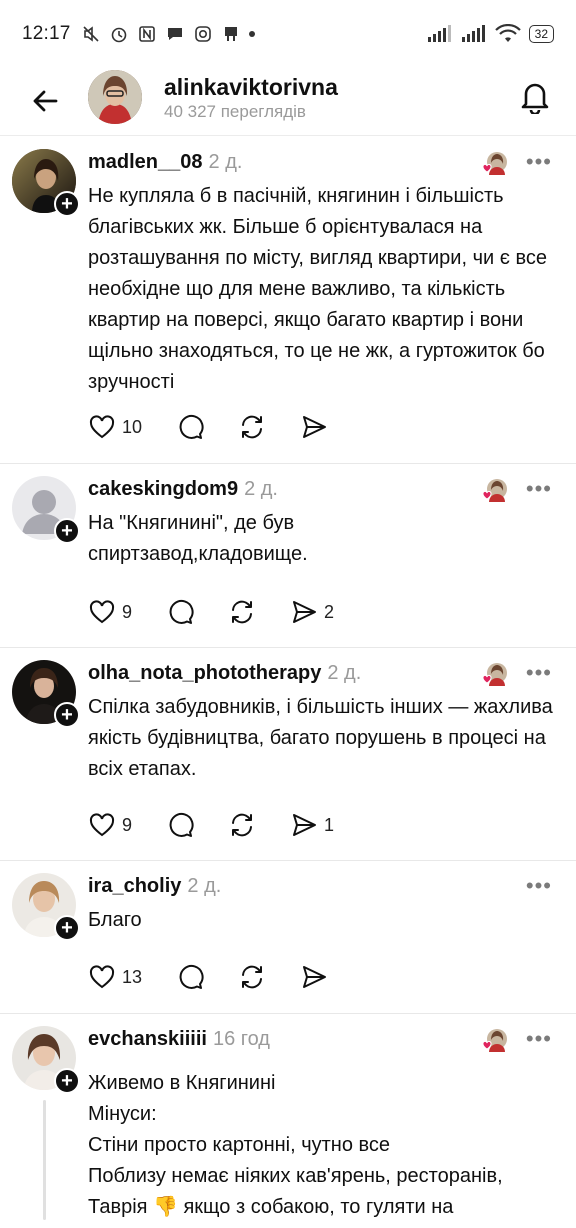 The width and height of the screenshot is (576, 1228). Describe the element at coordinates (174, 34) in the screenshot. I see `chat-icon` at that location.